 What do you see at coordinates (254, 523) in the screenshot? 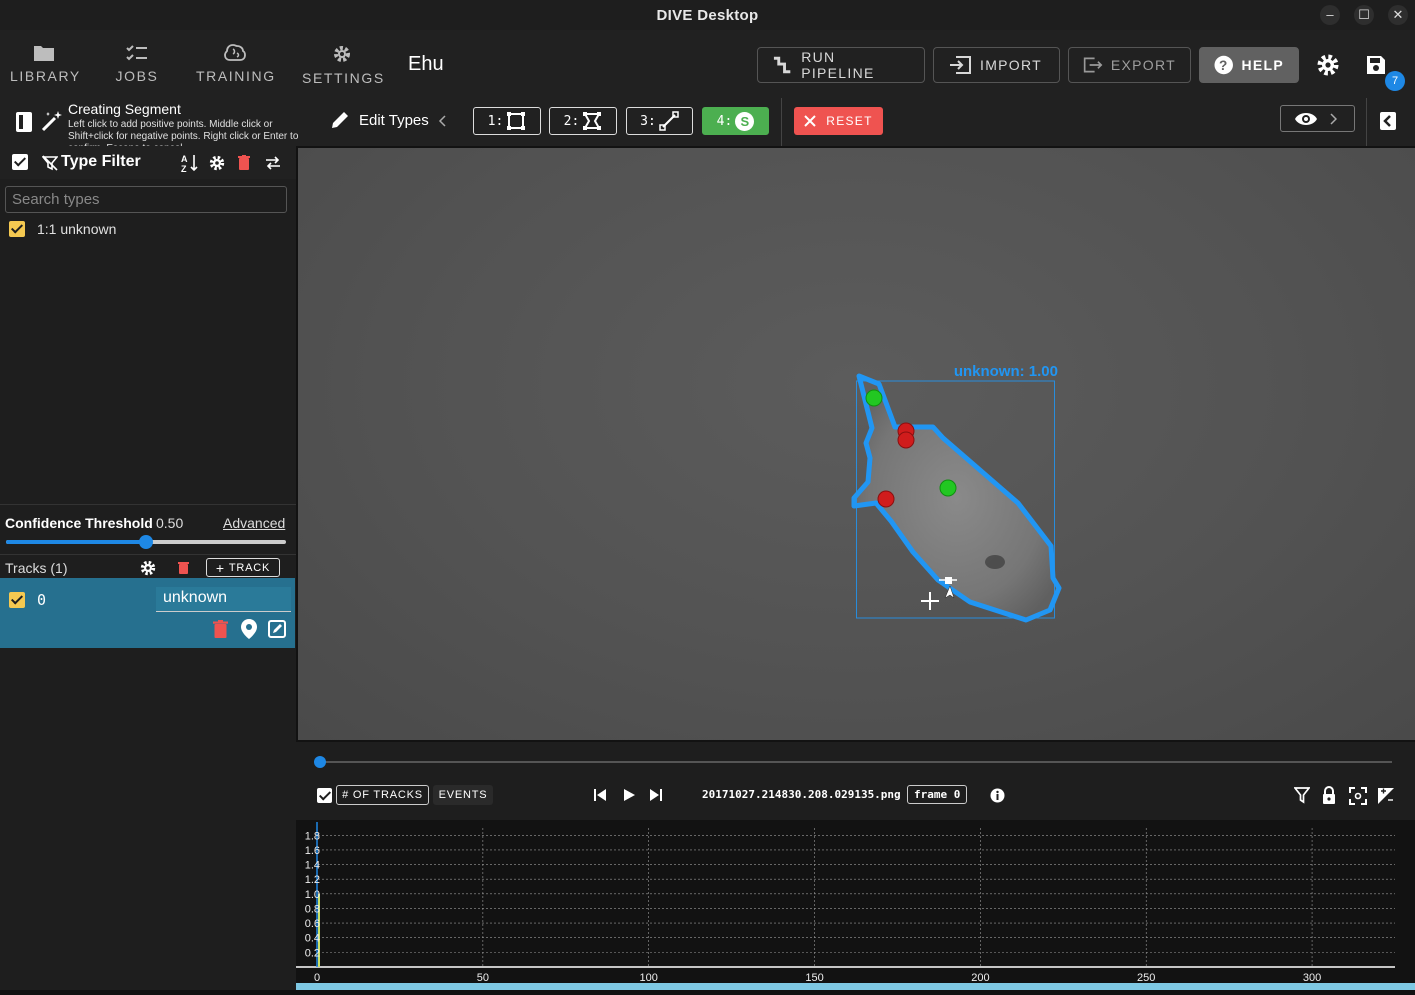
I see `advanced-link: Advanced` at bounding box center [254, 523].